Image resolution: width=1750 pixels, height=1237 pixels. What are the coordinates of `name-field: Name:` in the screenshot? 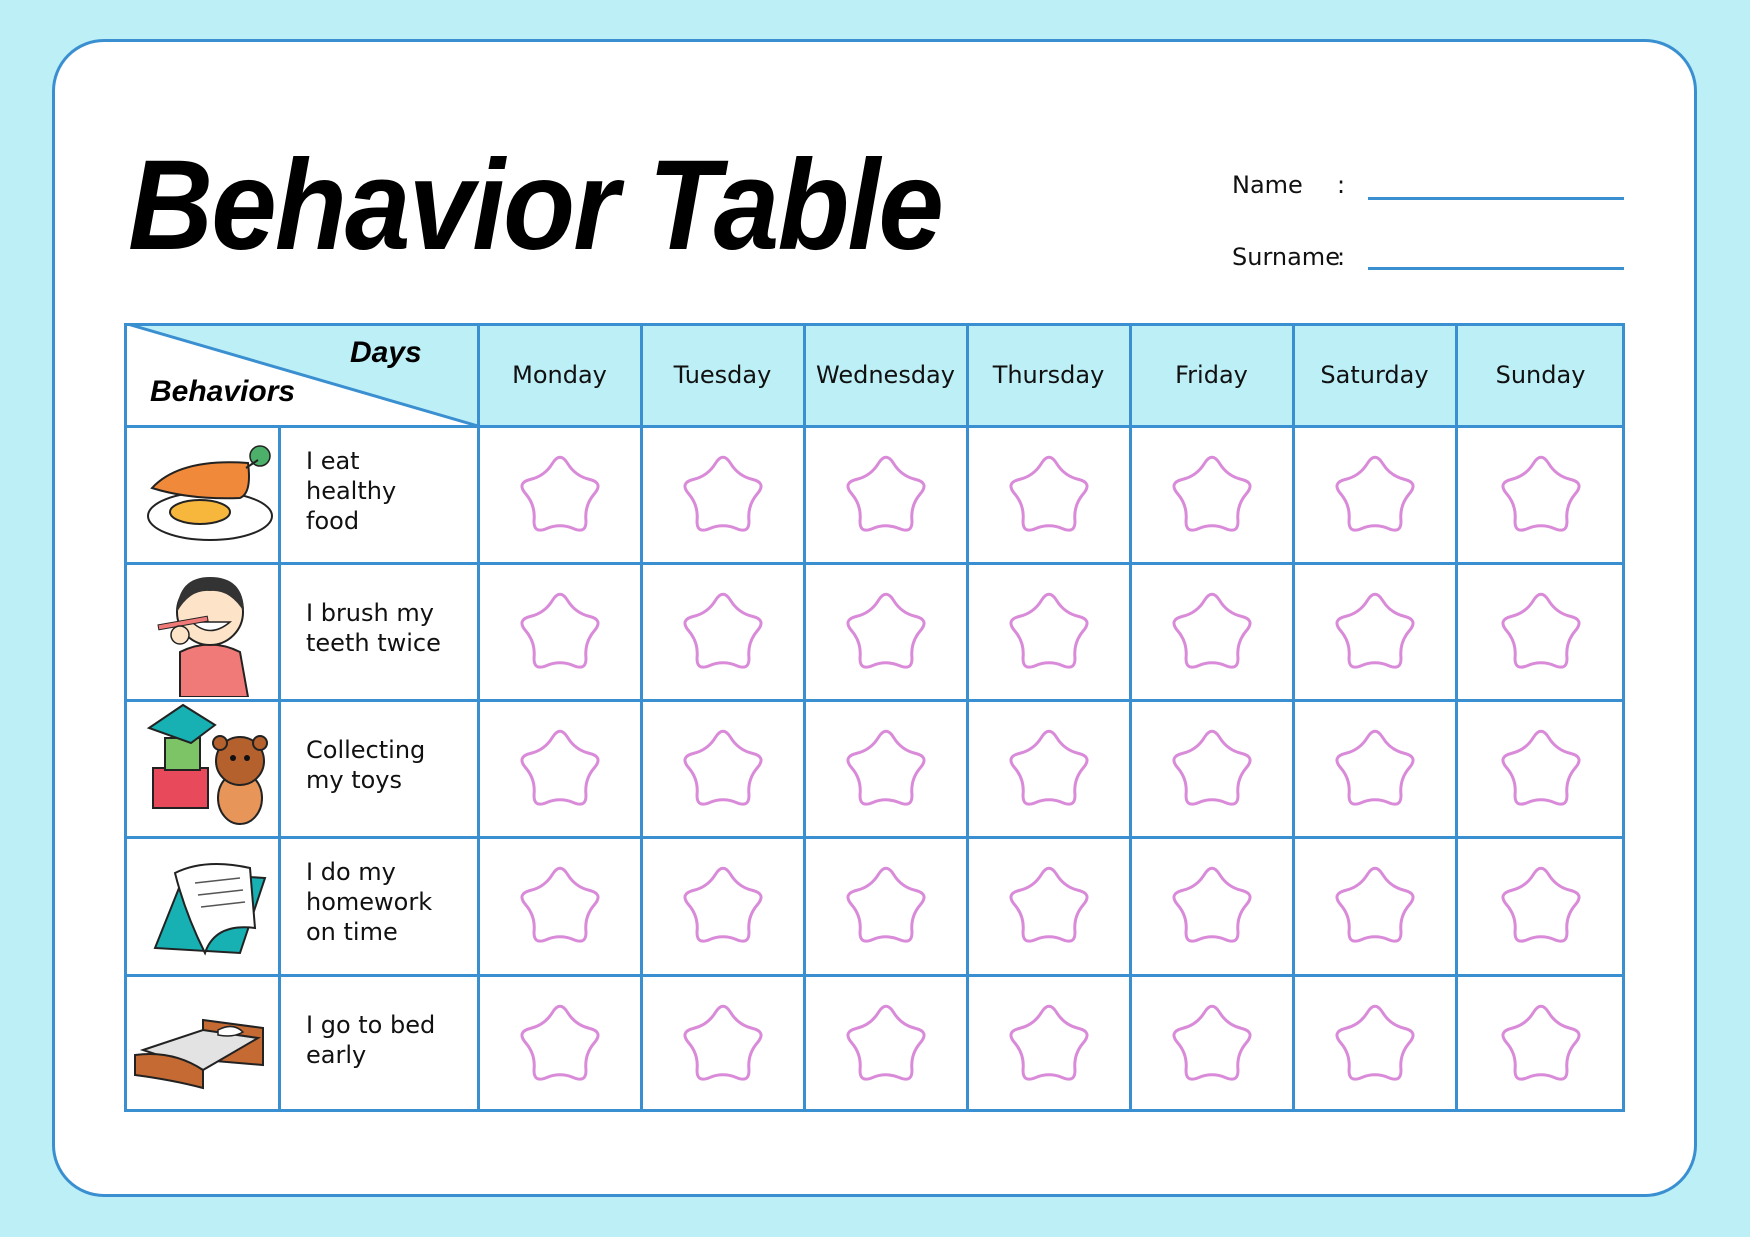 It's located at (1428, 185).